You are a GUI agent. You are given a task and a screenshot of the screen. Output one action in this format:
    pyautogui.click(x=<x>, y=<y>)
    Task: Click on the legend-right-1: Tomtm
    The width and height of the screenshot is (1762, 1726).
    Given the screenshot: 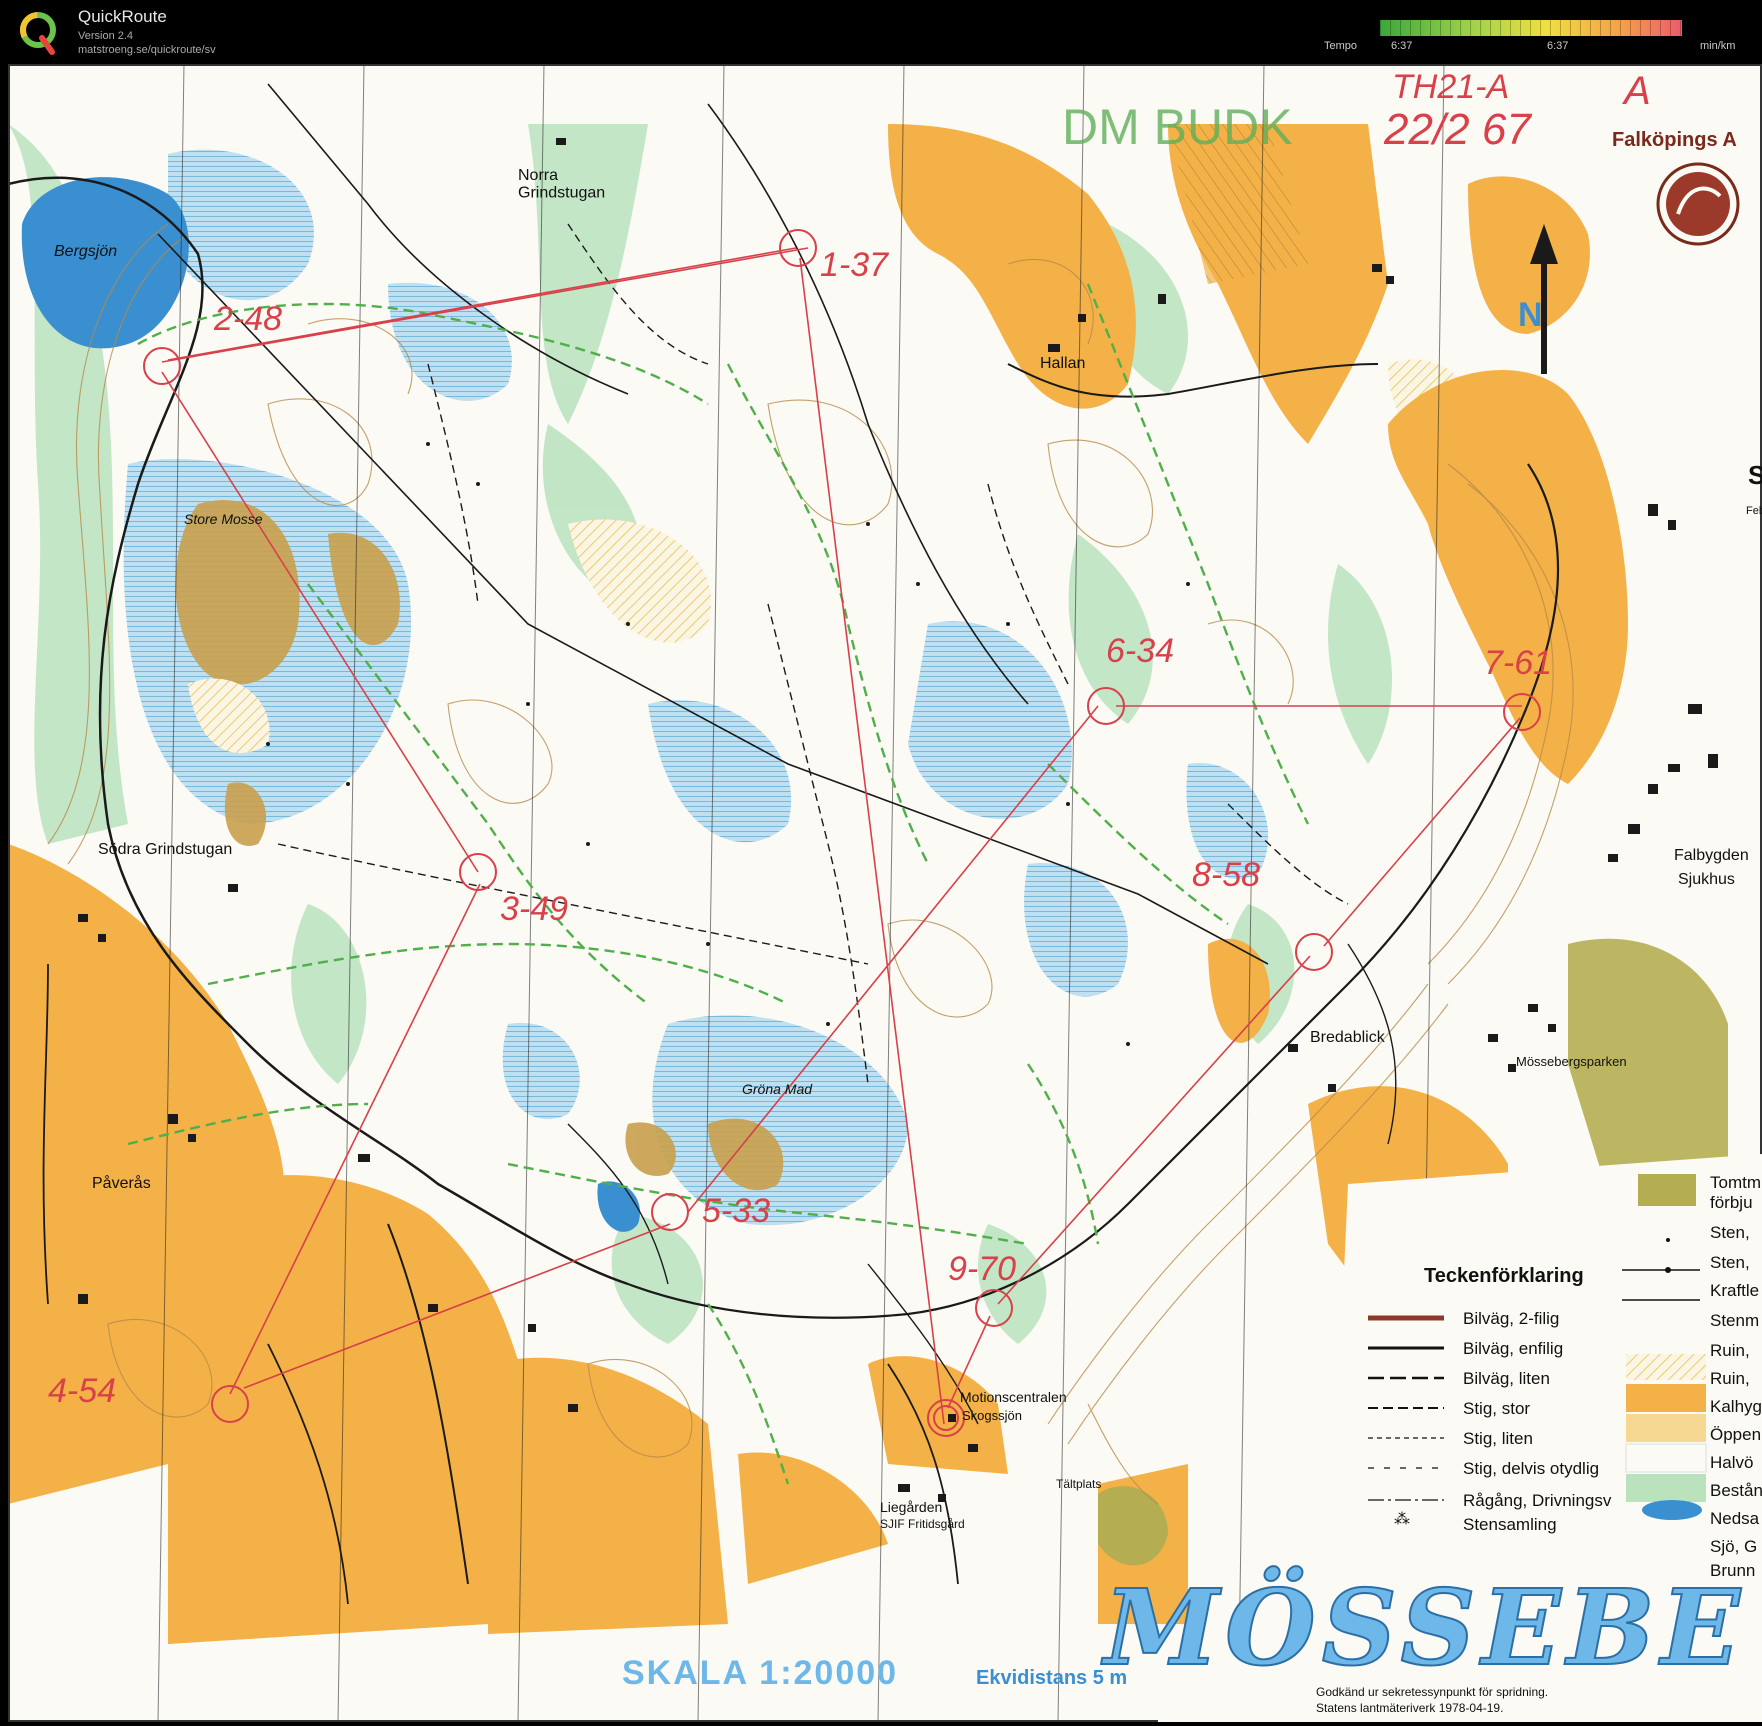 What is the action you would take?
    pyautogui.click(x=1735, y=1182)
    